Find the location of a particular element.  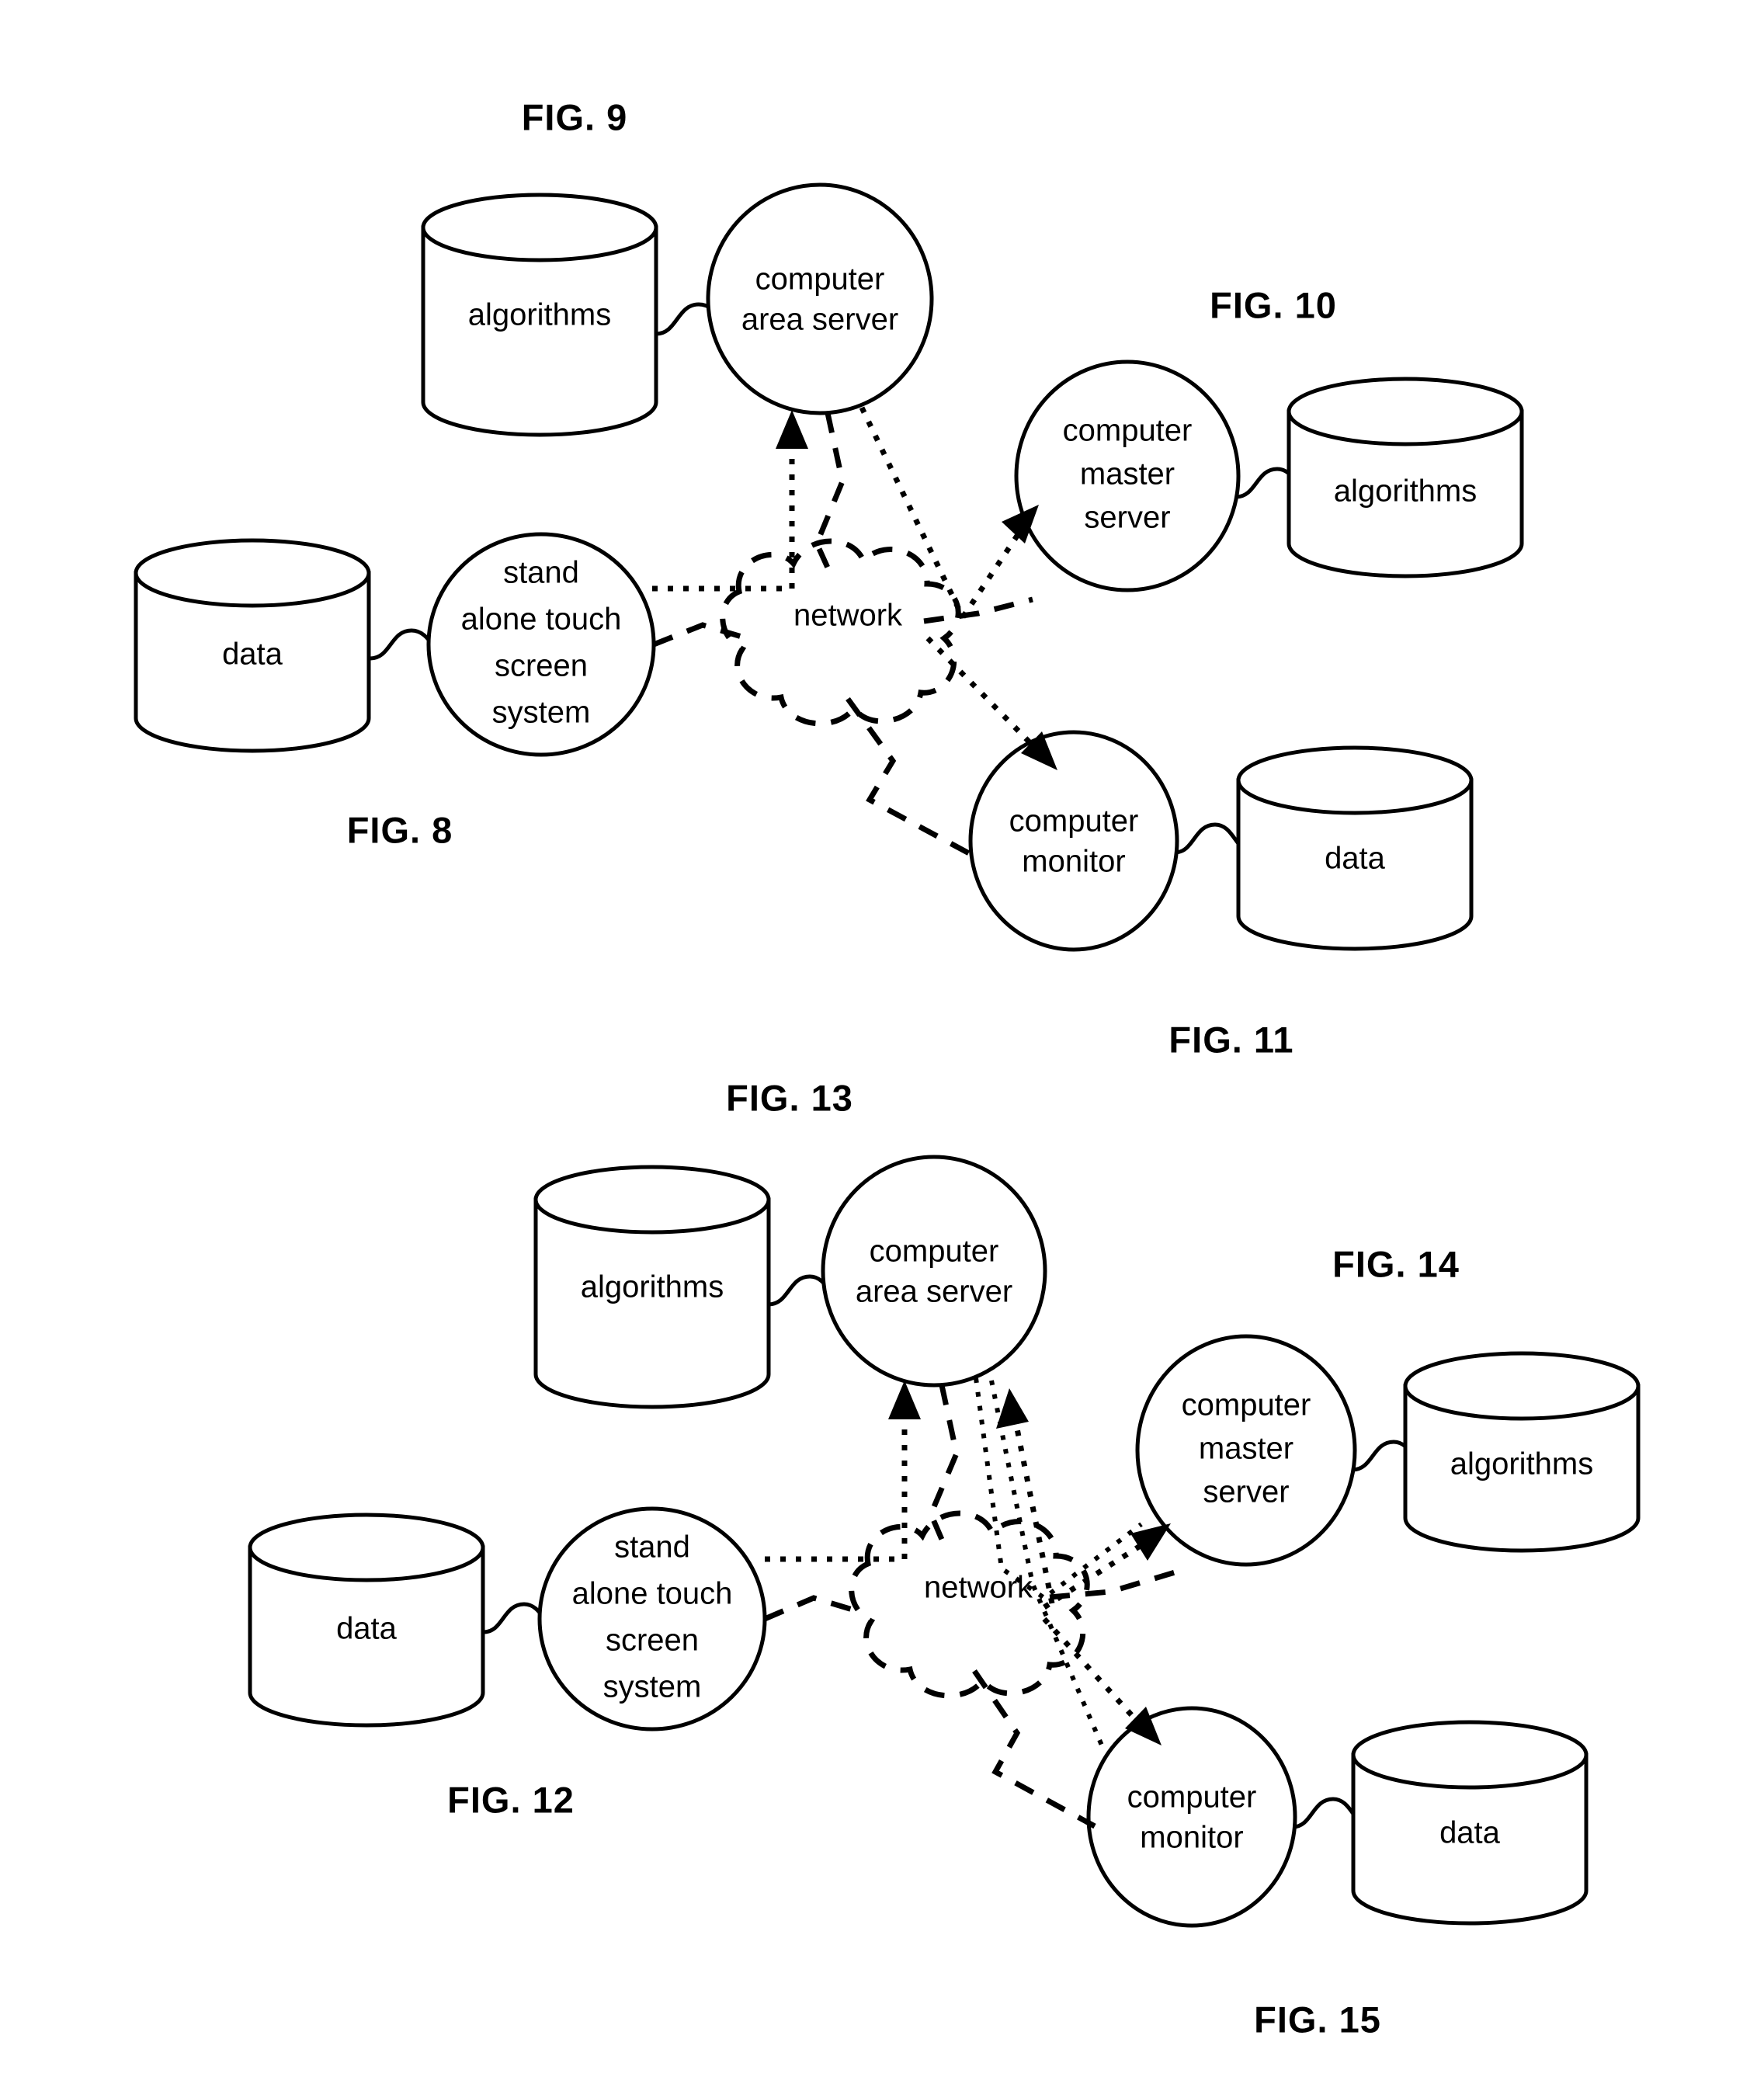

node-label-top-touch-line4: system is located at coordinates (541, 713).